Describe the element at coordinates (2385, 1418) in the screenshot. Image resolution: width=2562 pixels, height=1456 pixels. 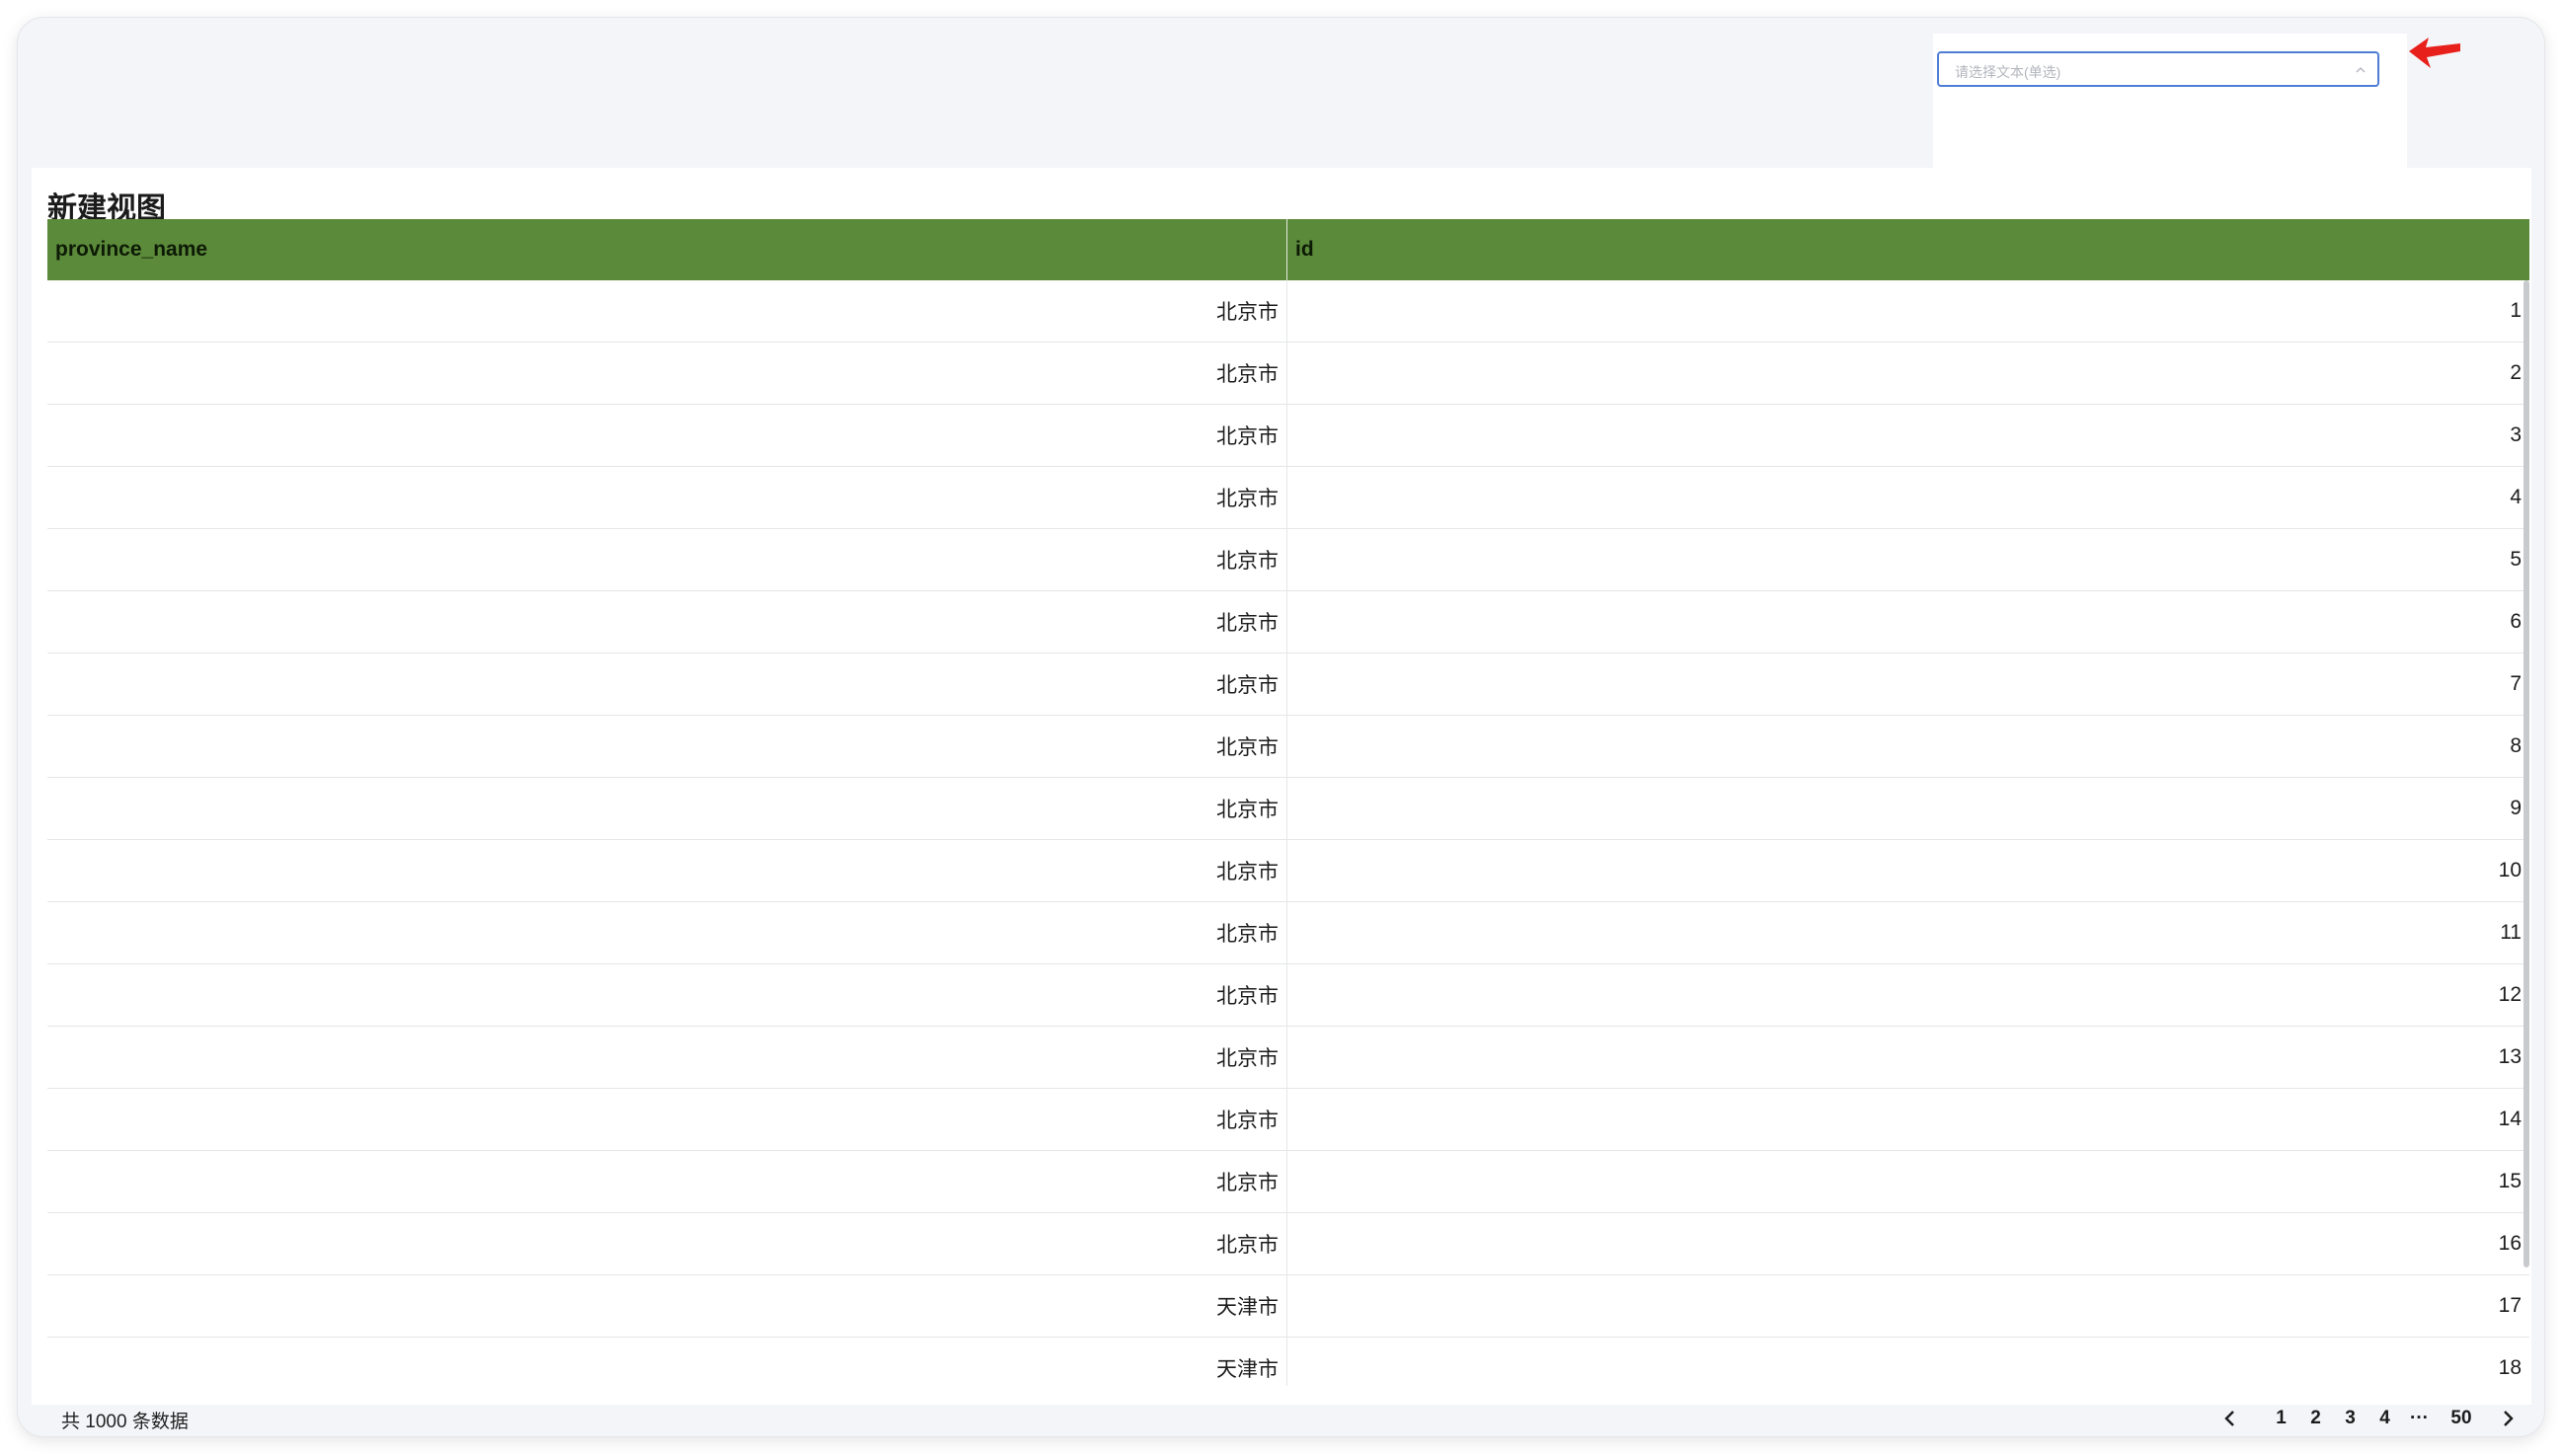
I see `page-4: 4` at that location.